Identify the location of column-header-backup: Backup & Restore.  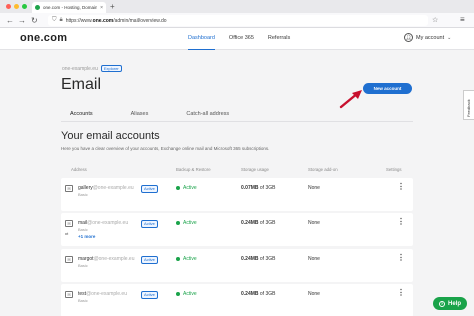
(193, 169).